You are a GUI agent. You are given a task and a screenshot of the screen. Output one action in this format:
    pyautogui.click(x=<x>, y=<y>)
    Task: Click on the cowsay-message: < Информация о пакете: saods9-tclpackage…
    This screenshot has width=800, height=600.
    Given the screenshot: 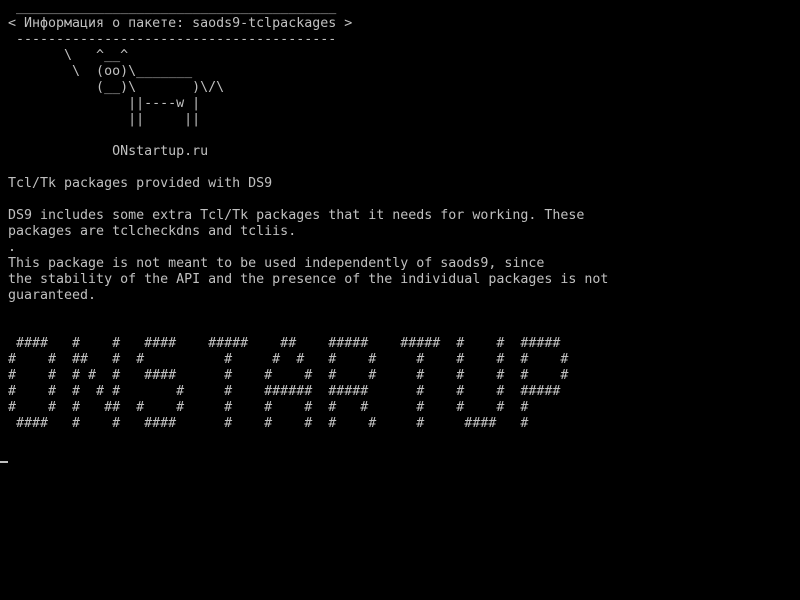 What is the action you would take?
    pyautogui.click(x=180, y=23)
    